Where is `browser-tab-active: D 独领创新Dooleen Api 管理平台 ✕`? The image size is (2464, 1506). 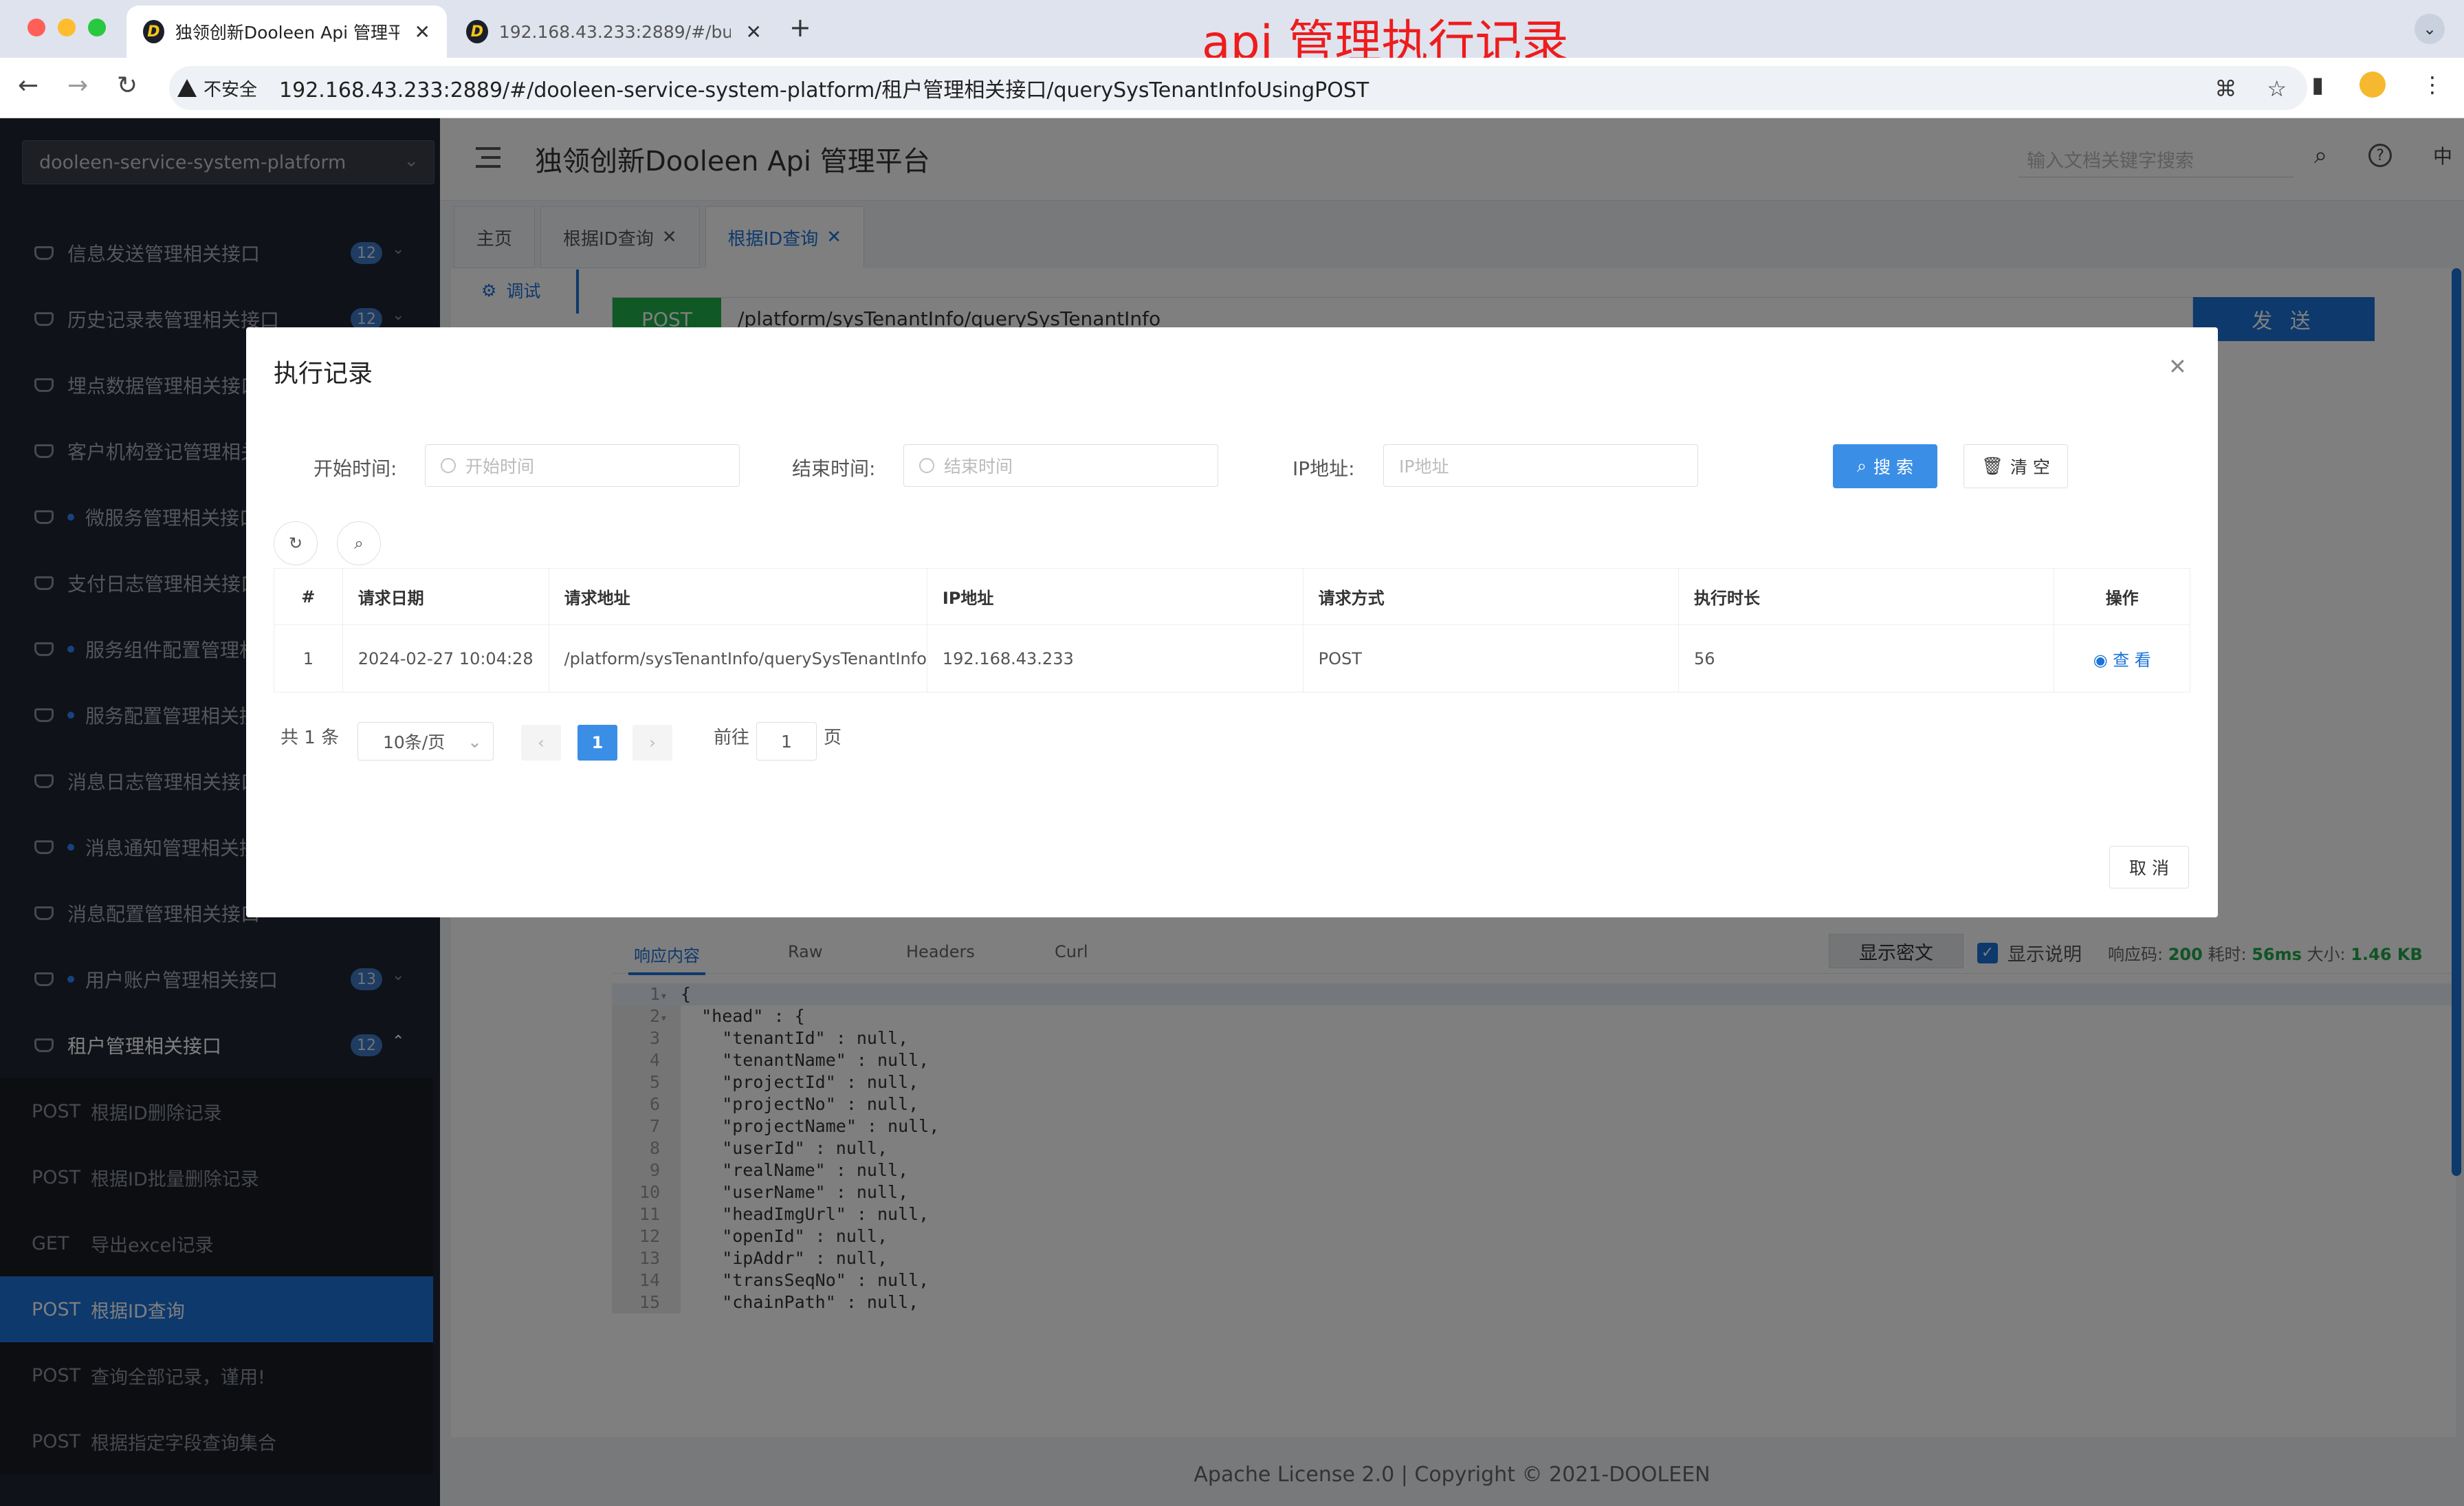
browser-tab-active: D 独领创新Dooleen Api 管理平台 ✕ is located at coordinates (286, 32).